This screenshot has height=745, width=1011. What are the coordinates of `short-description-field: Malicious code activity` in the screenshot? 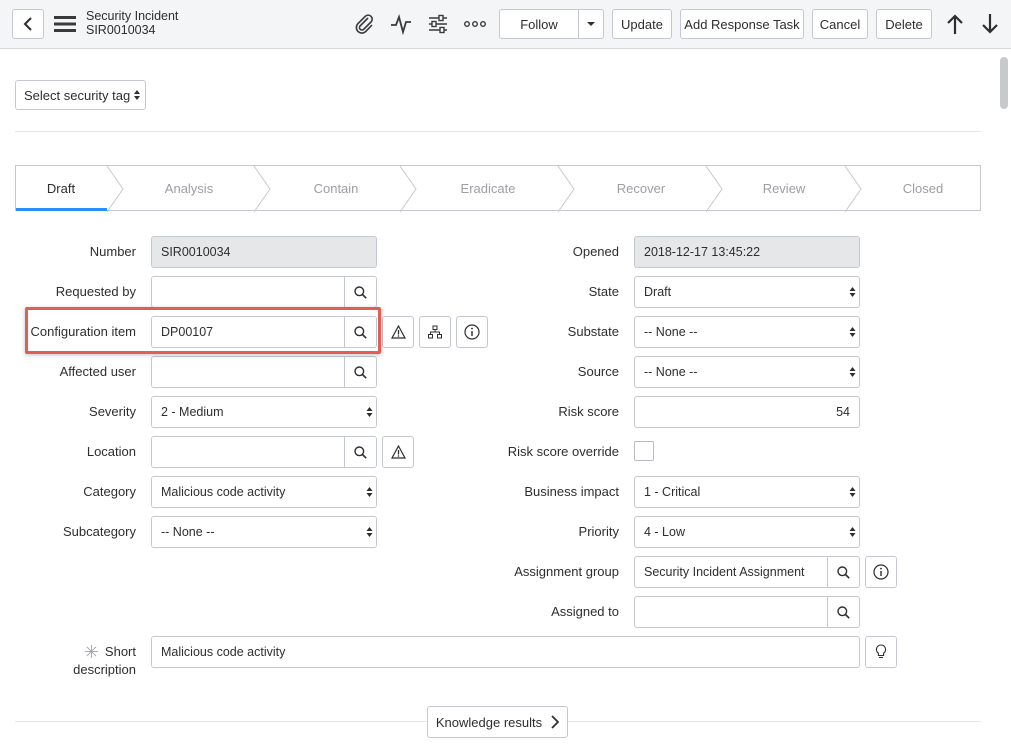 It's located at (505, 652).